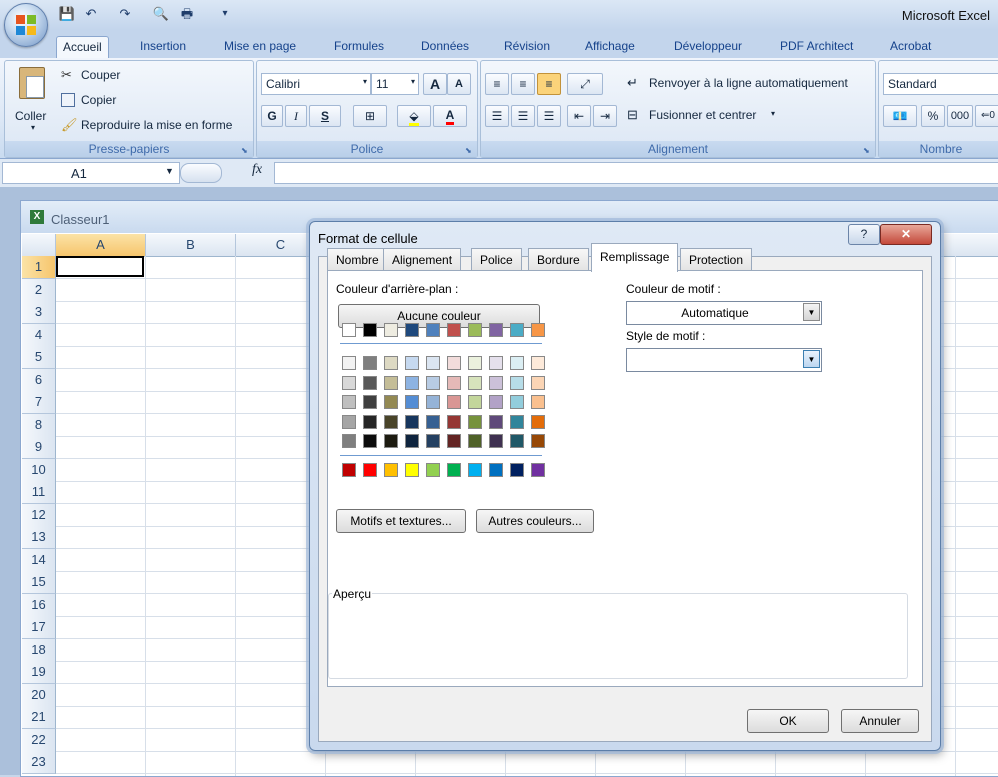 Image resolution: width=998 pixels, height=777 pixels. What do you see at coordinates (39, 650) in the screenshot?
I see `row-header: 18` at bounding box center [39, 650].